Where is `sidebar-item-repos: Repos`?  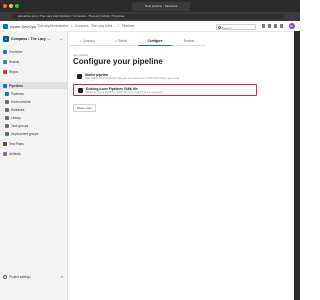 sidebar-item-repos: Repos is located at coordinates (33, 71).